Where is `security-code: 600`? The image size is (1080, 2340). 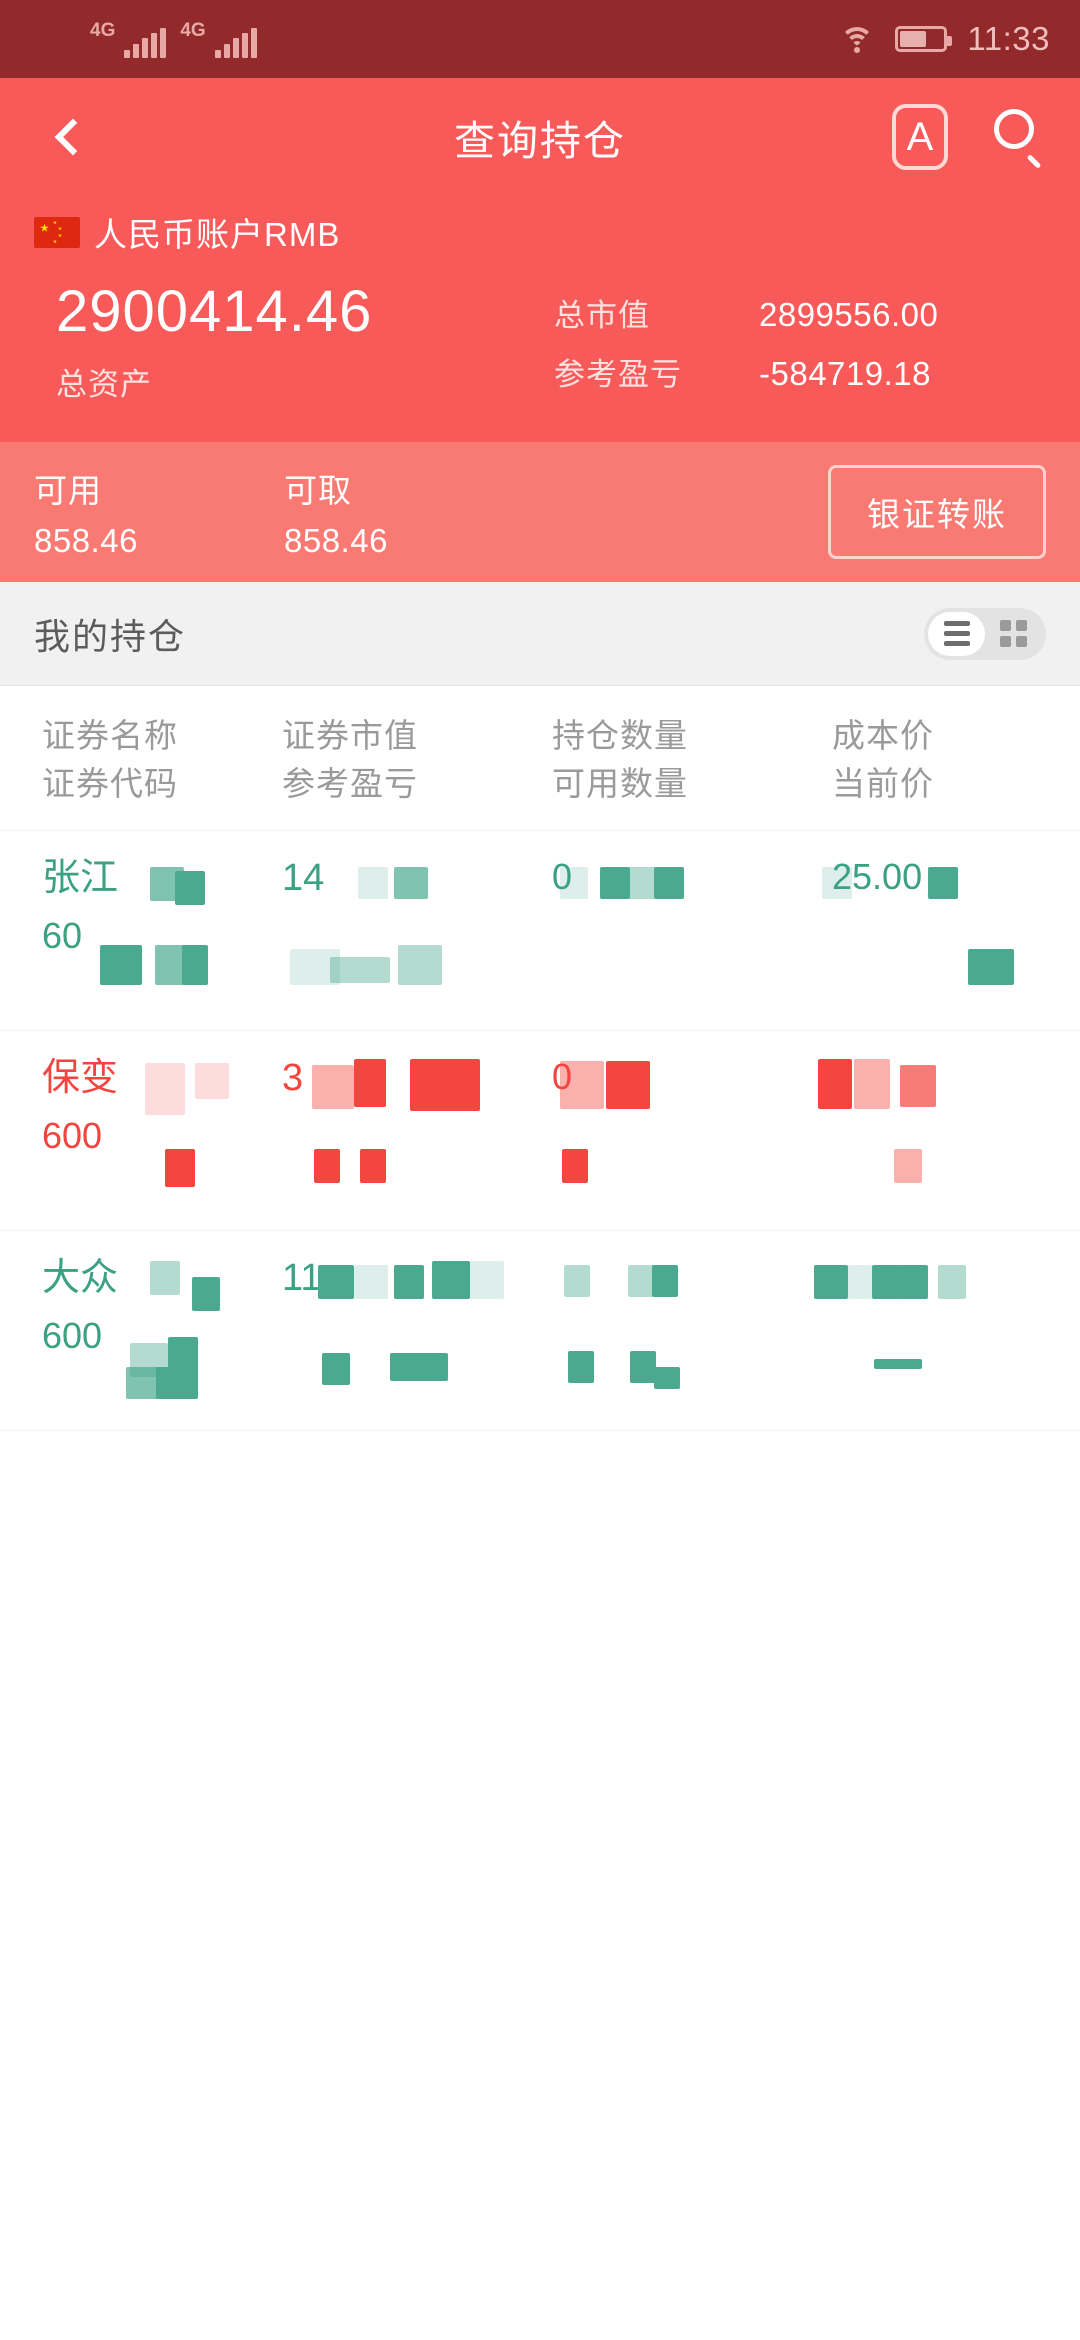
security-code: 600 is located at coordinates (72, 1135).